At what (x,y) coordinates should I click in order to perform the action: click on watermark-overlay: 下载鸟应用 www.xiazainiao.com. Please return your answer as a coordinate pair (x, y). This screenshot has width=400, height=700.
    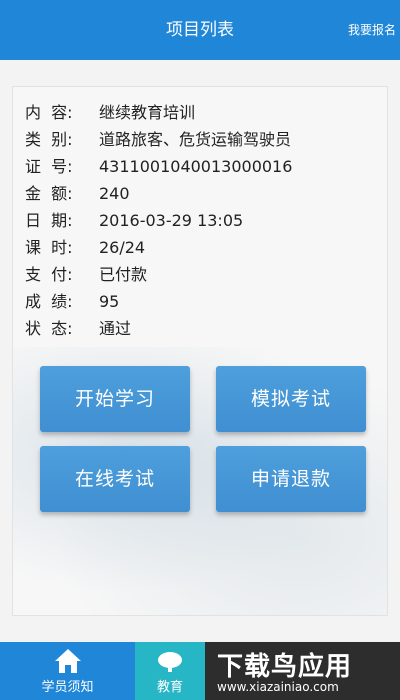
    Looking at the image, I should click on (302, 671).